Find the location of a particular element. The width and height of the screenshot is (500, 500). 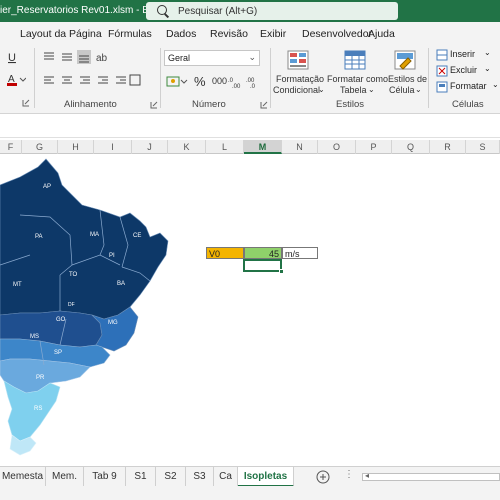

state-label: MT is located at coordinates (17, 285).